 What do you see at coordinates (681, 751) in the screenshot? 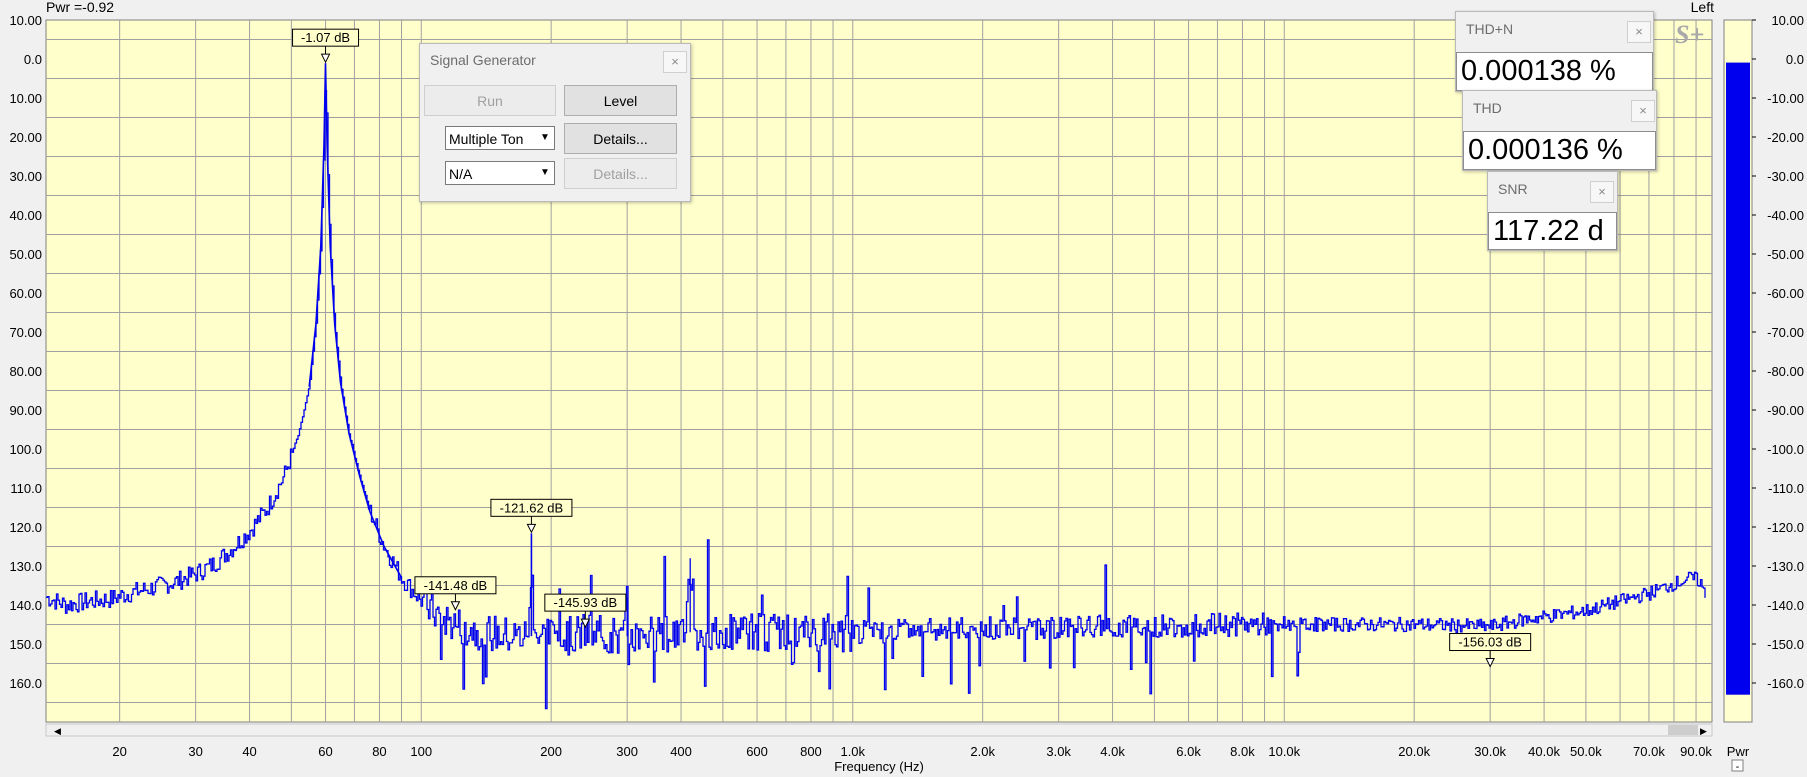
I see `x-tick-label: 400` at bounding box center [681, 751].